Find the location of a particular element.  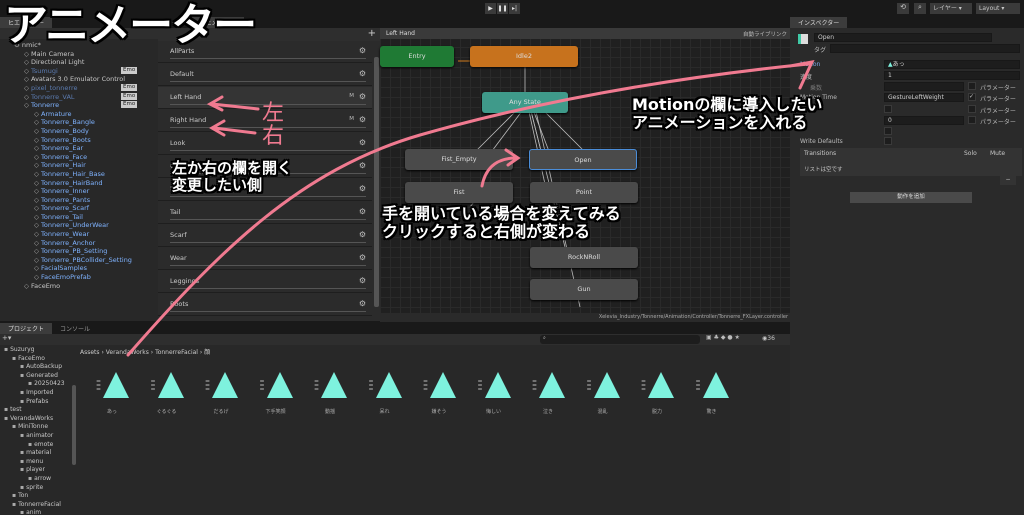

animation-clip: = = = 動揺 is located at coordinates (330, 393).